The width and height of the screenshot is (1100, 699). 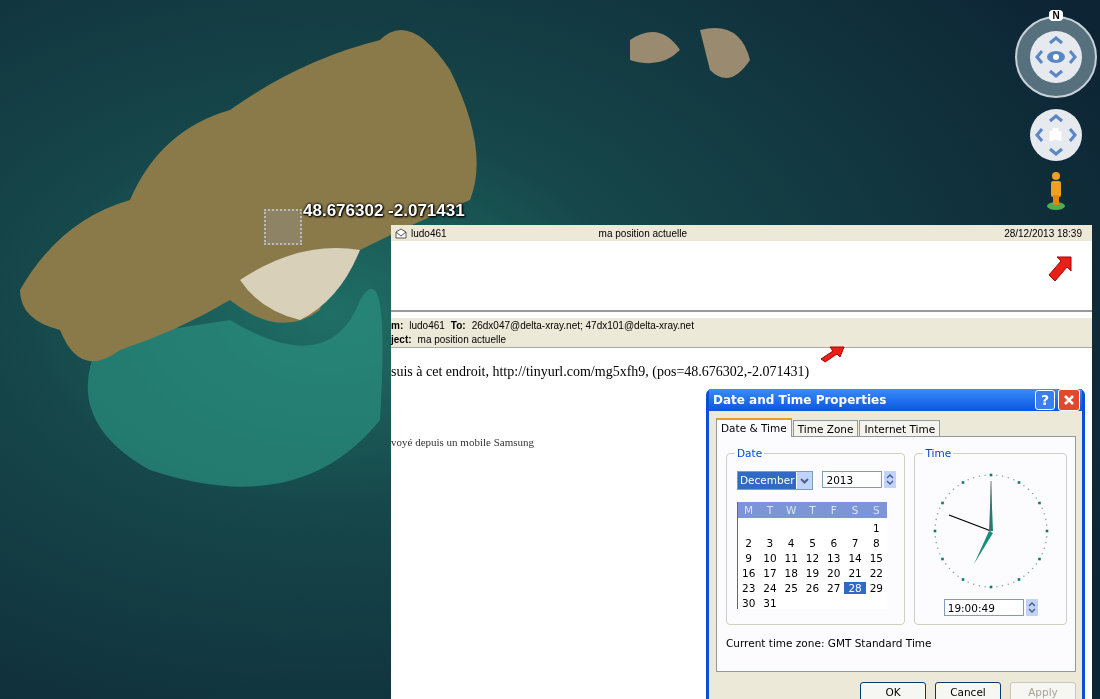 I want to click on to-value: 26dx047@delta-xray.net; 47dx101@delta-xray.net, so click(x=582, y=325).